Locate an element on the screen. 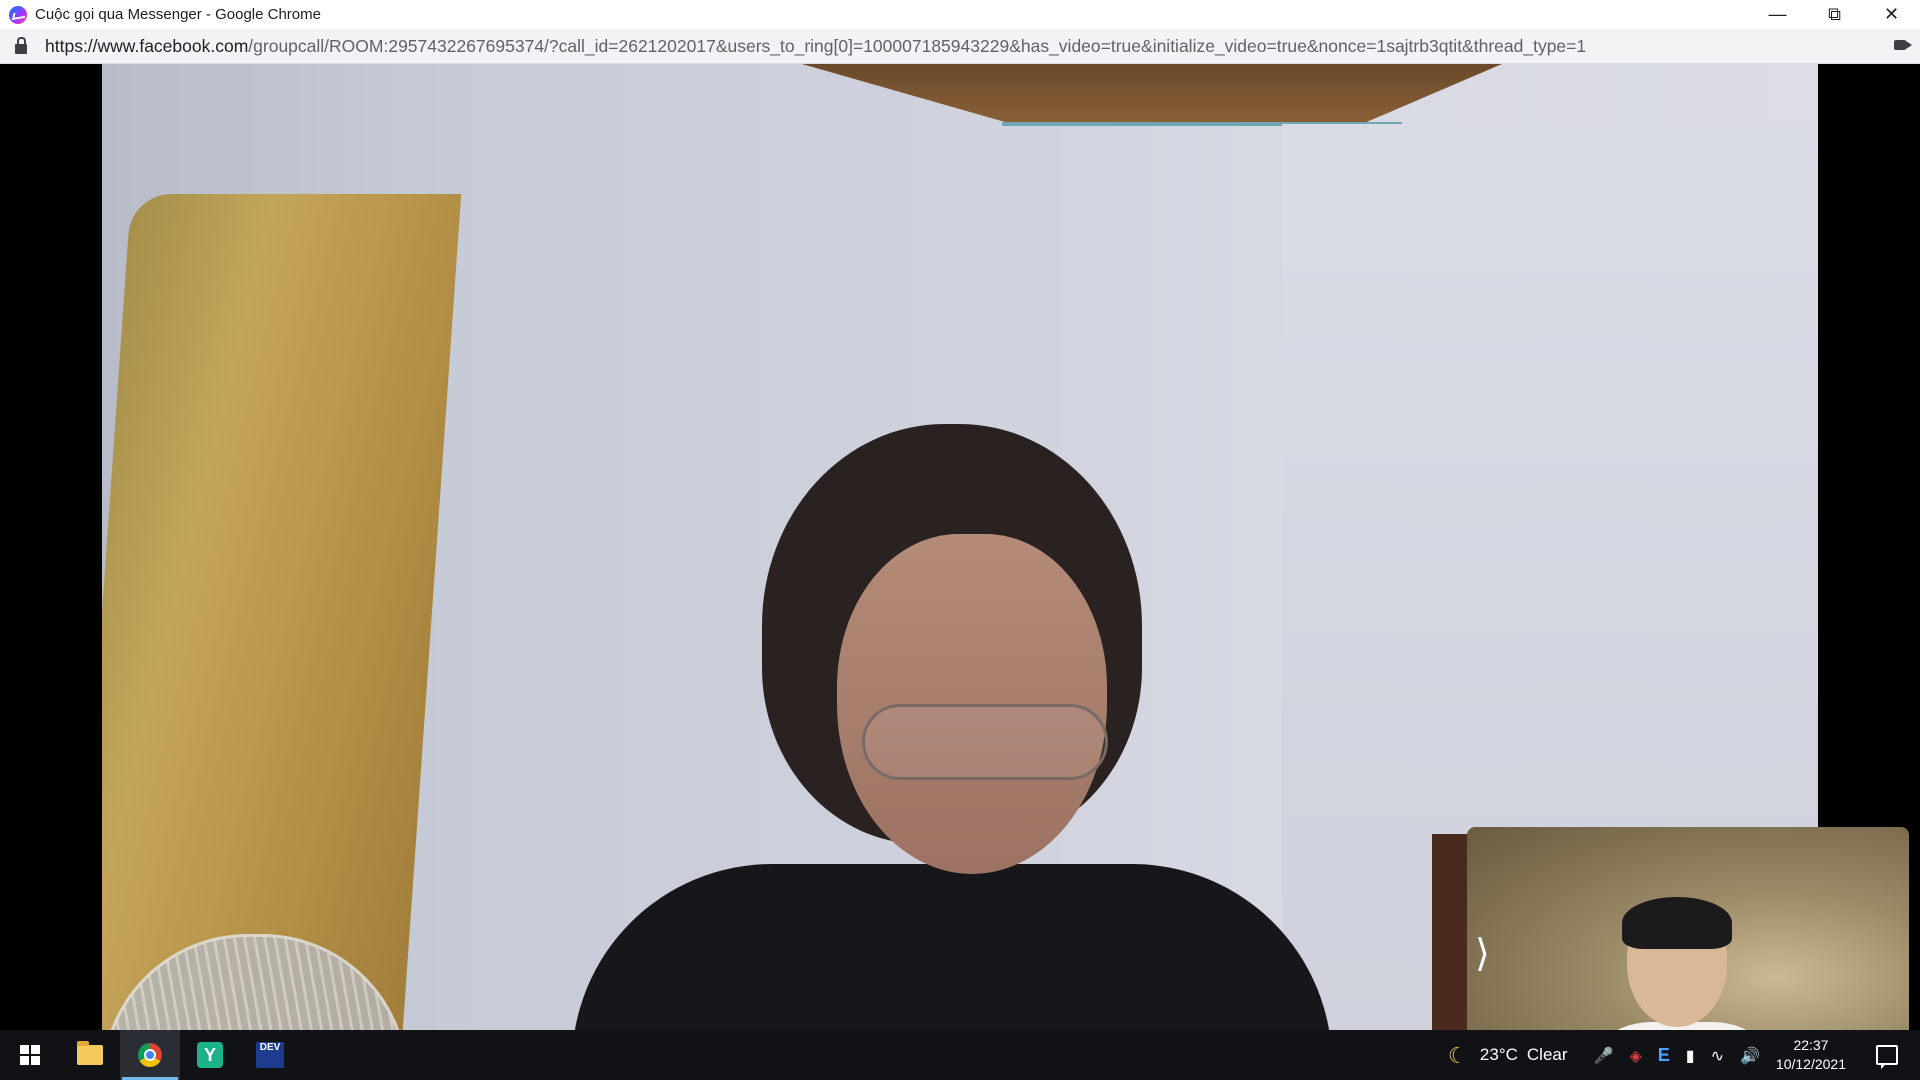  restore-button: ⧉ is located at coordinates (1834, 14).